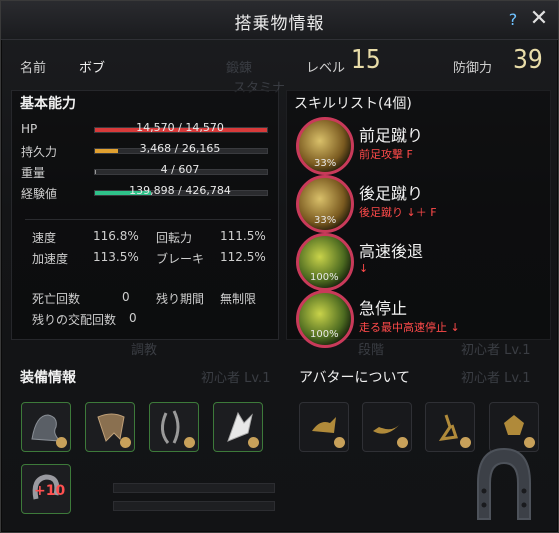 The width and height of the screenshot is (559, 533). I want to click on stirrup-slot, so click(174, 427).